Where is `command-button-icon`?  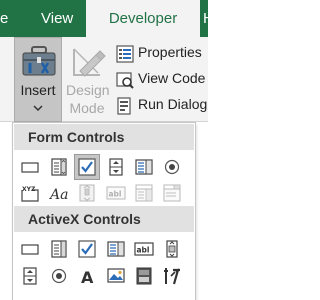
command-button-icon is located at coordinates (30, 249).